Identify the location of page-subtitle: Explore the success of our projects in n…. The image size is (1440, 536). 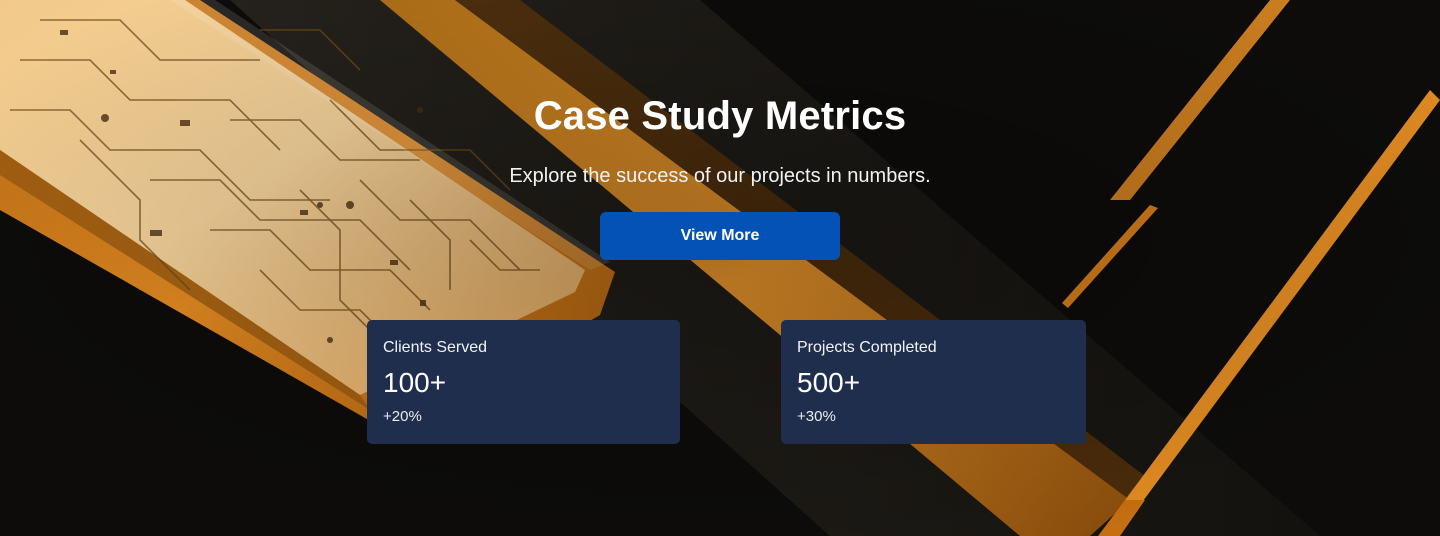
(720, 176).